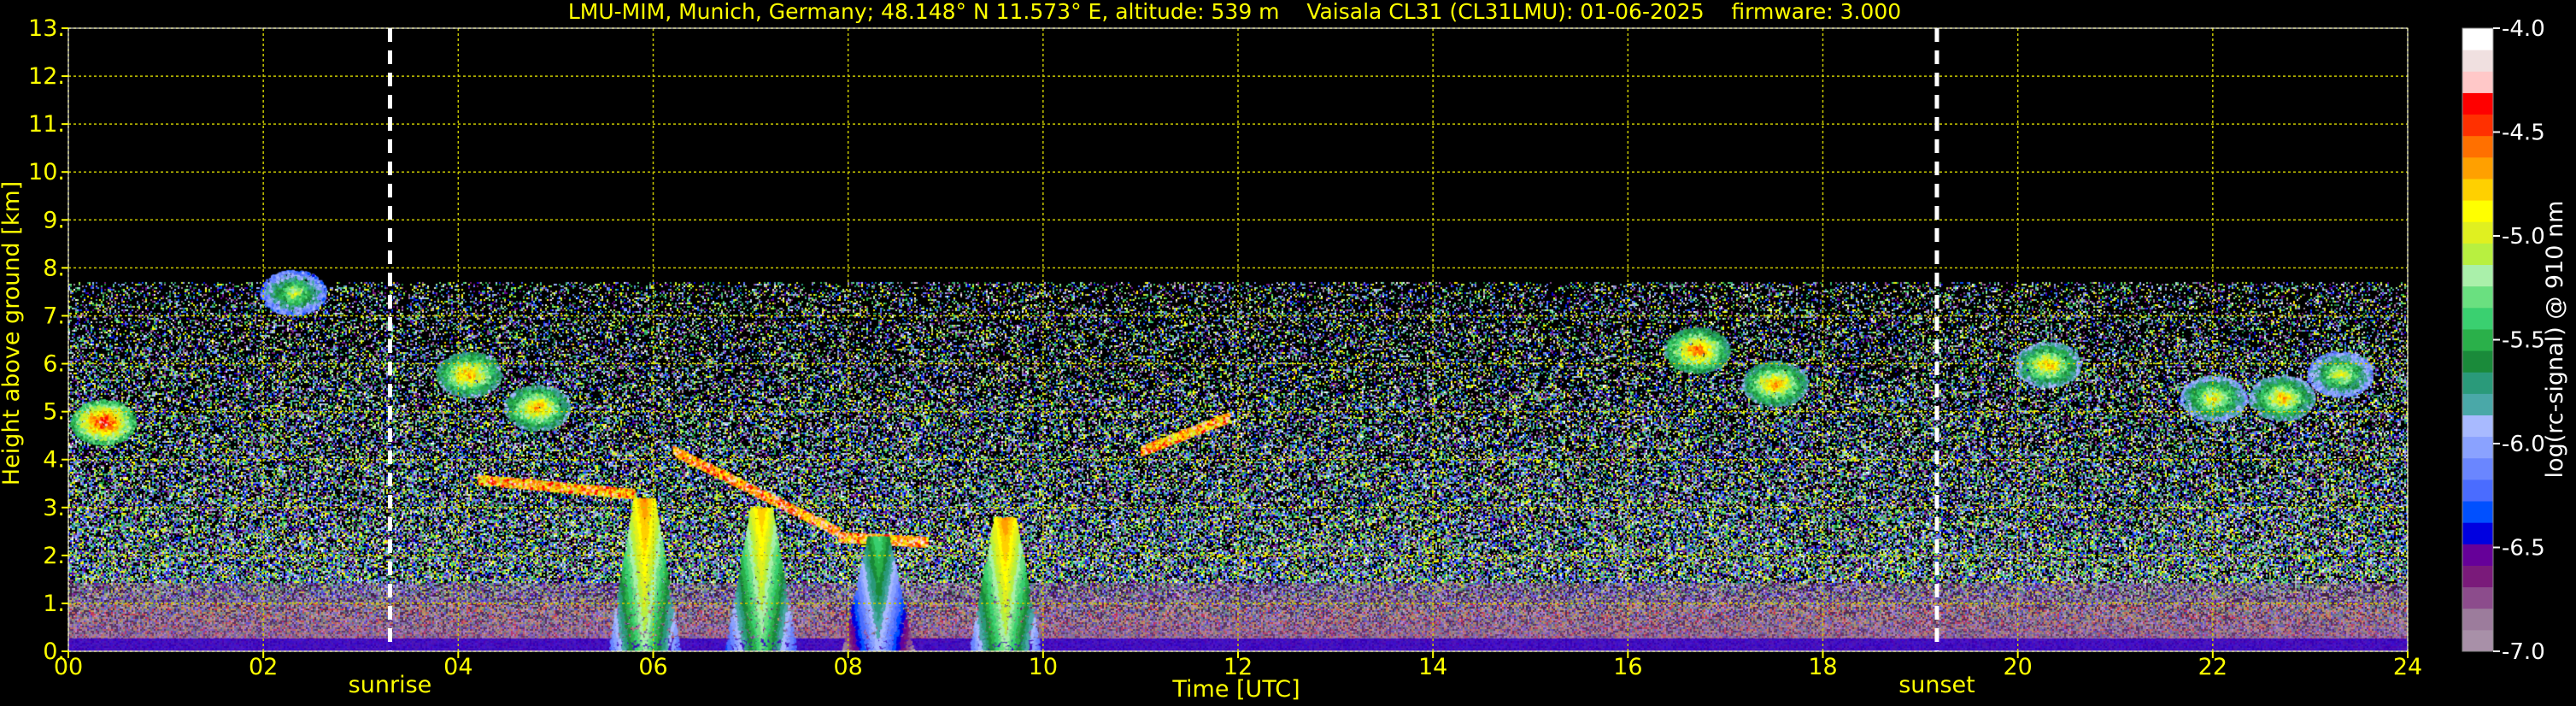  What do you see at coordinates (2523, 237) in the screenshot?
I see `colorbar-tick-label: -5.0` at bounding box center [2523, 237].